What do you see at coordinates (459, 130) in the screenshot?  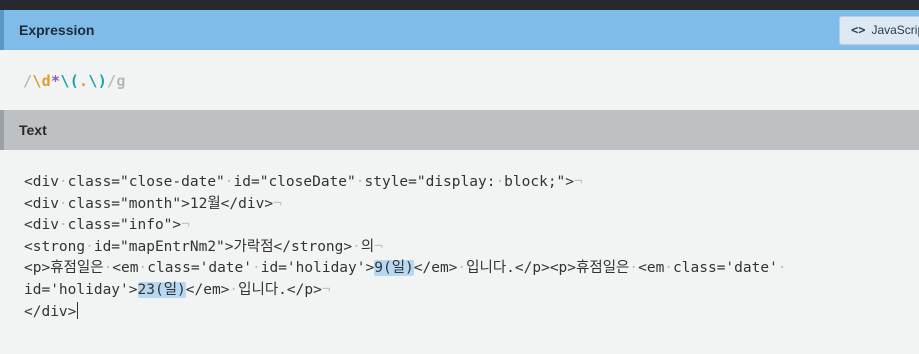 I see `text-header: Text` at bounding box center [459, 130].